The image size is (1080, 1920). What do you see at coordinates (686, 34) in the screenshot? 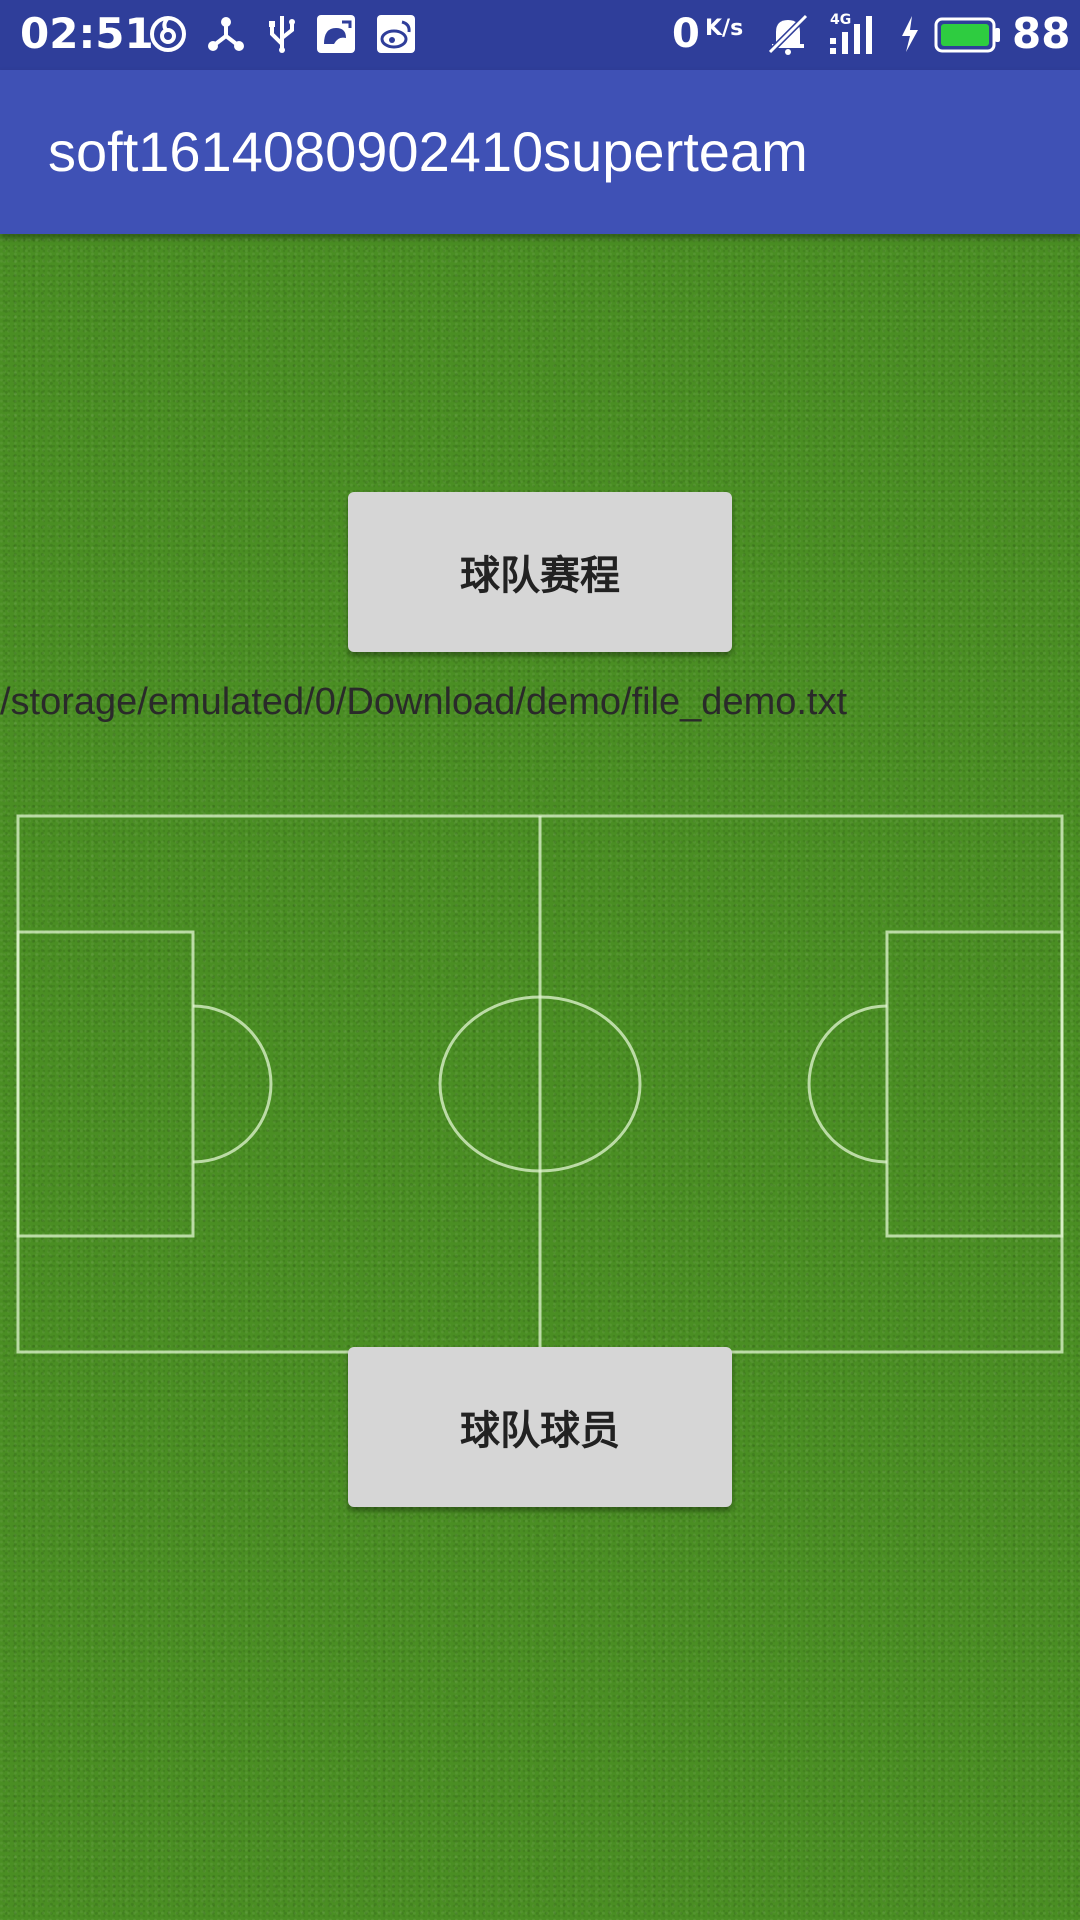
I see `net-speed-value: 0` at bounding box center [686, 34].